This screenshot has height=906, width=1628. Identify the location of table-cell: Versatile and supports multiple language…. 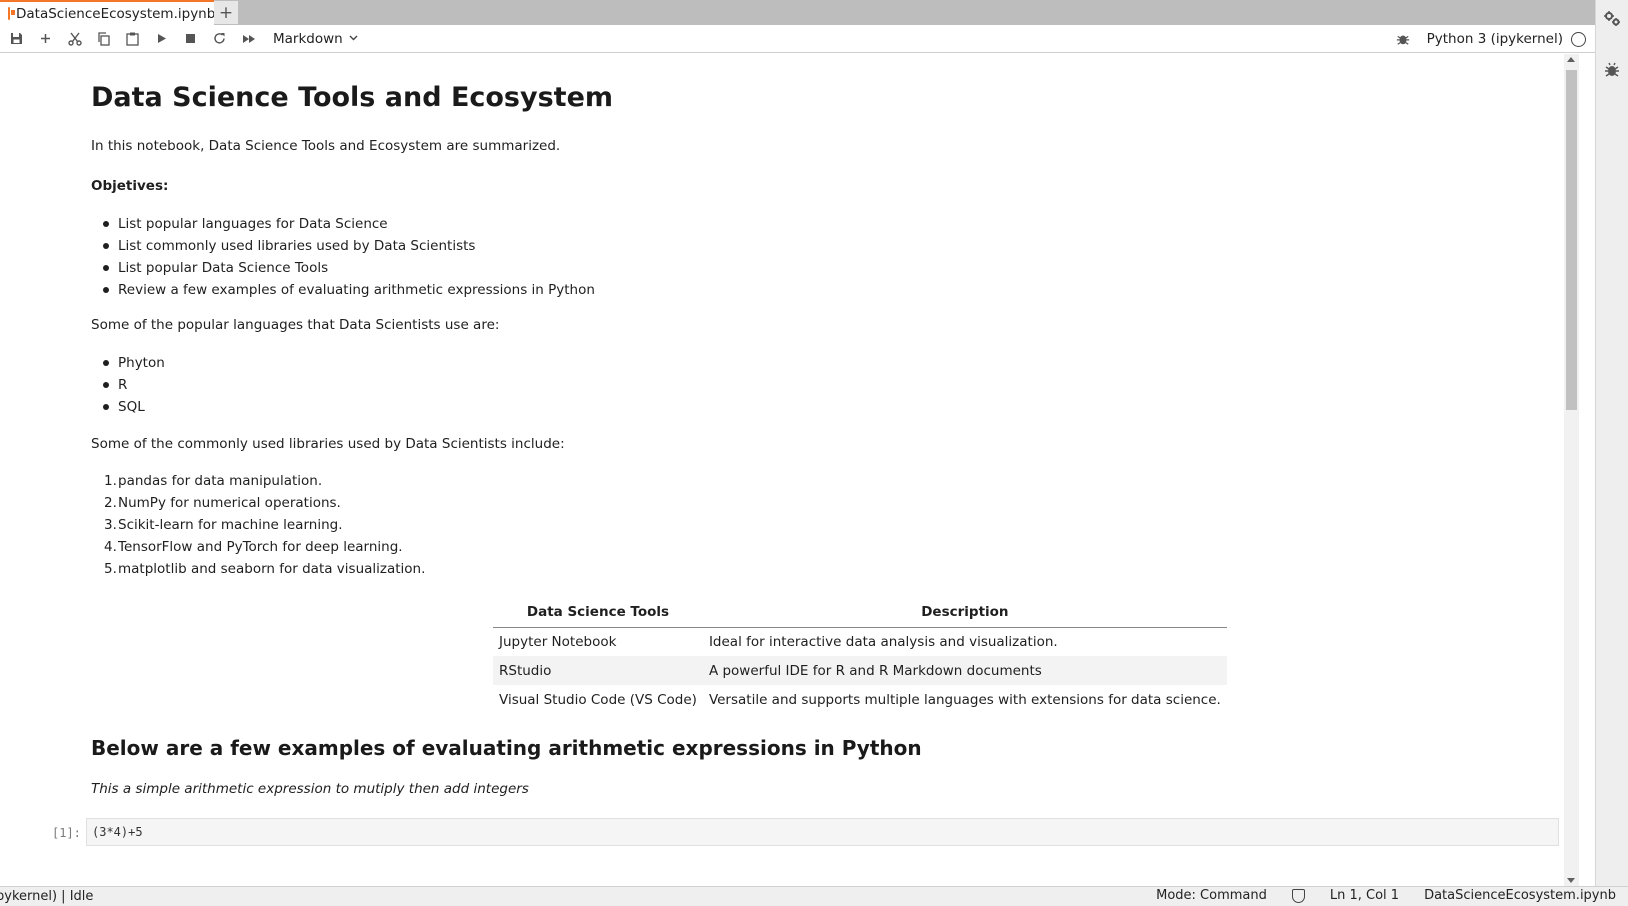
(964, 699).